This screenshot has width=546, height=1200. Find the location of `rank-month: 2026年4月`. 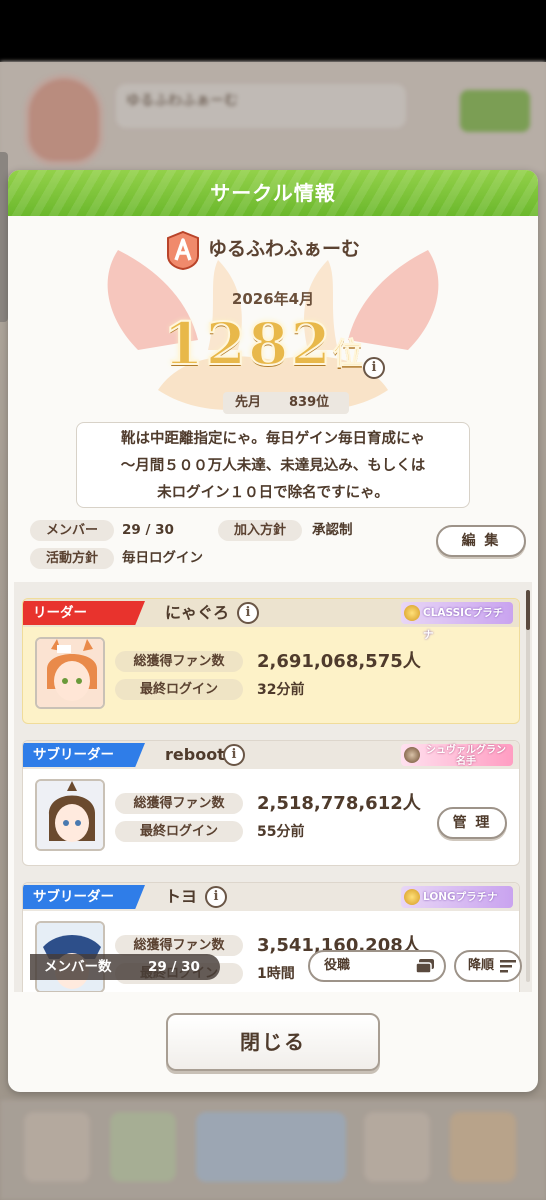

rank-month: 2026年4月 is located at coordinates (273, 299).